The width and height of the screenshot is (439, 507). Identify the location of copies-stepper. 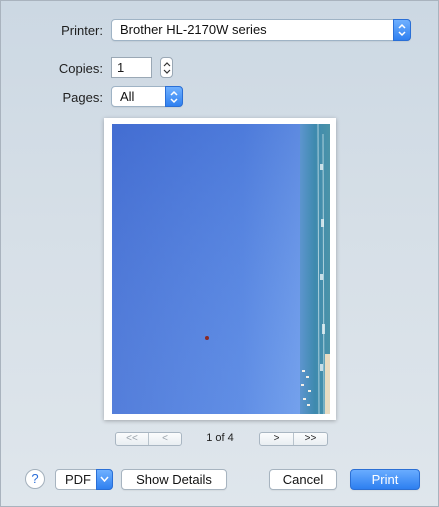
(166, 67).